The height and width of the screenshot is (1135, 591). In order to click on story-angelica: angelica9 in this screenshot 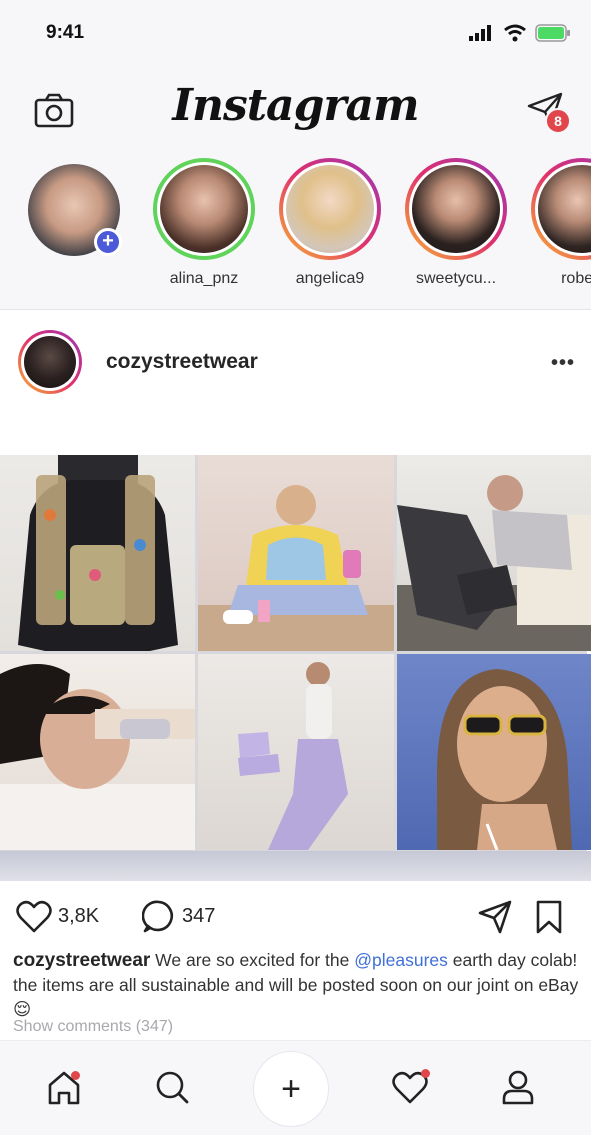, I will do `click(330, 223)`.